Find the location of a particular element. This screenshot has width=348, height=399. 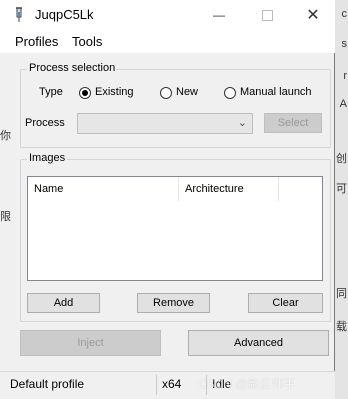

process-dropdown: ⌄ is located at coordinates (165, 123).